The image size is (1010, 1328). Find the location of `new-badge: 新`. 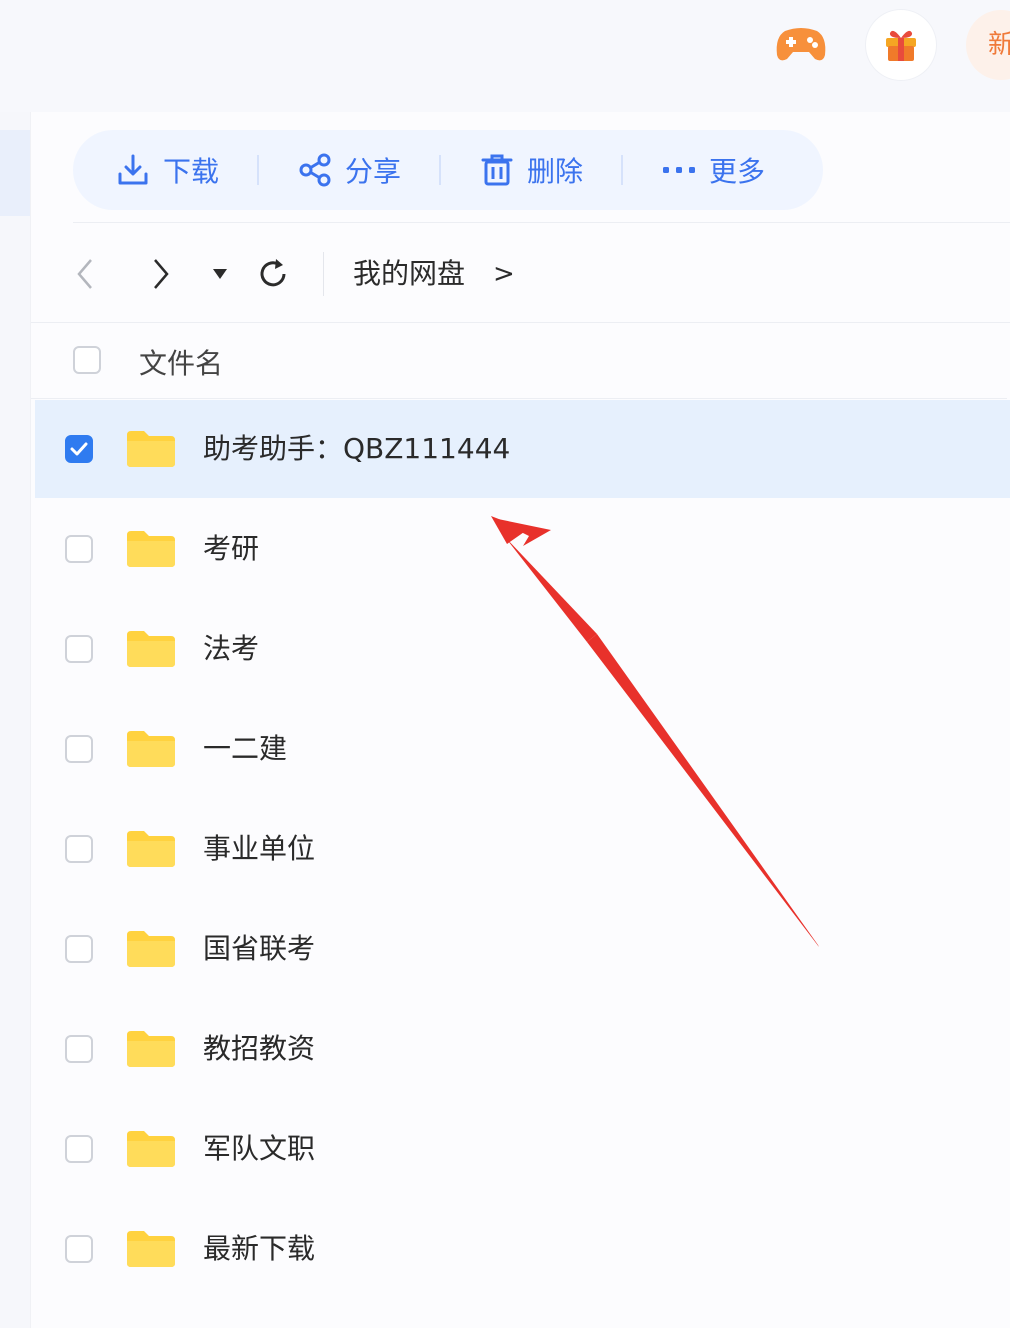

new-badge: 新 is located at coordinates (988, 45).